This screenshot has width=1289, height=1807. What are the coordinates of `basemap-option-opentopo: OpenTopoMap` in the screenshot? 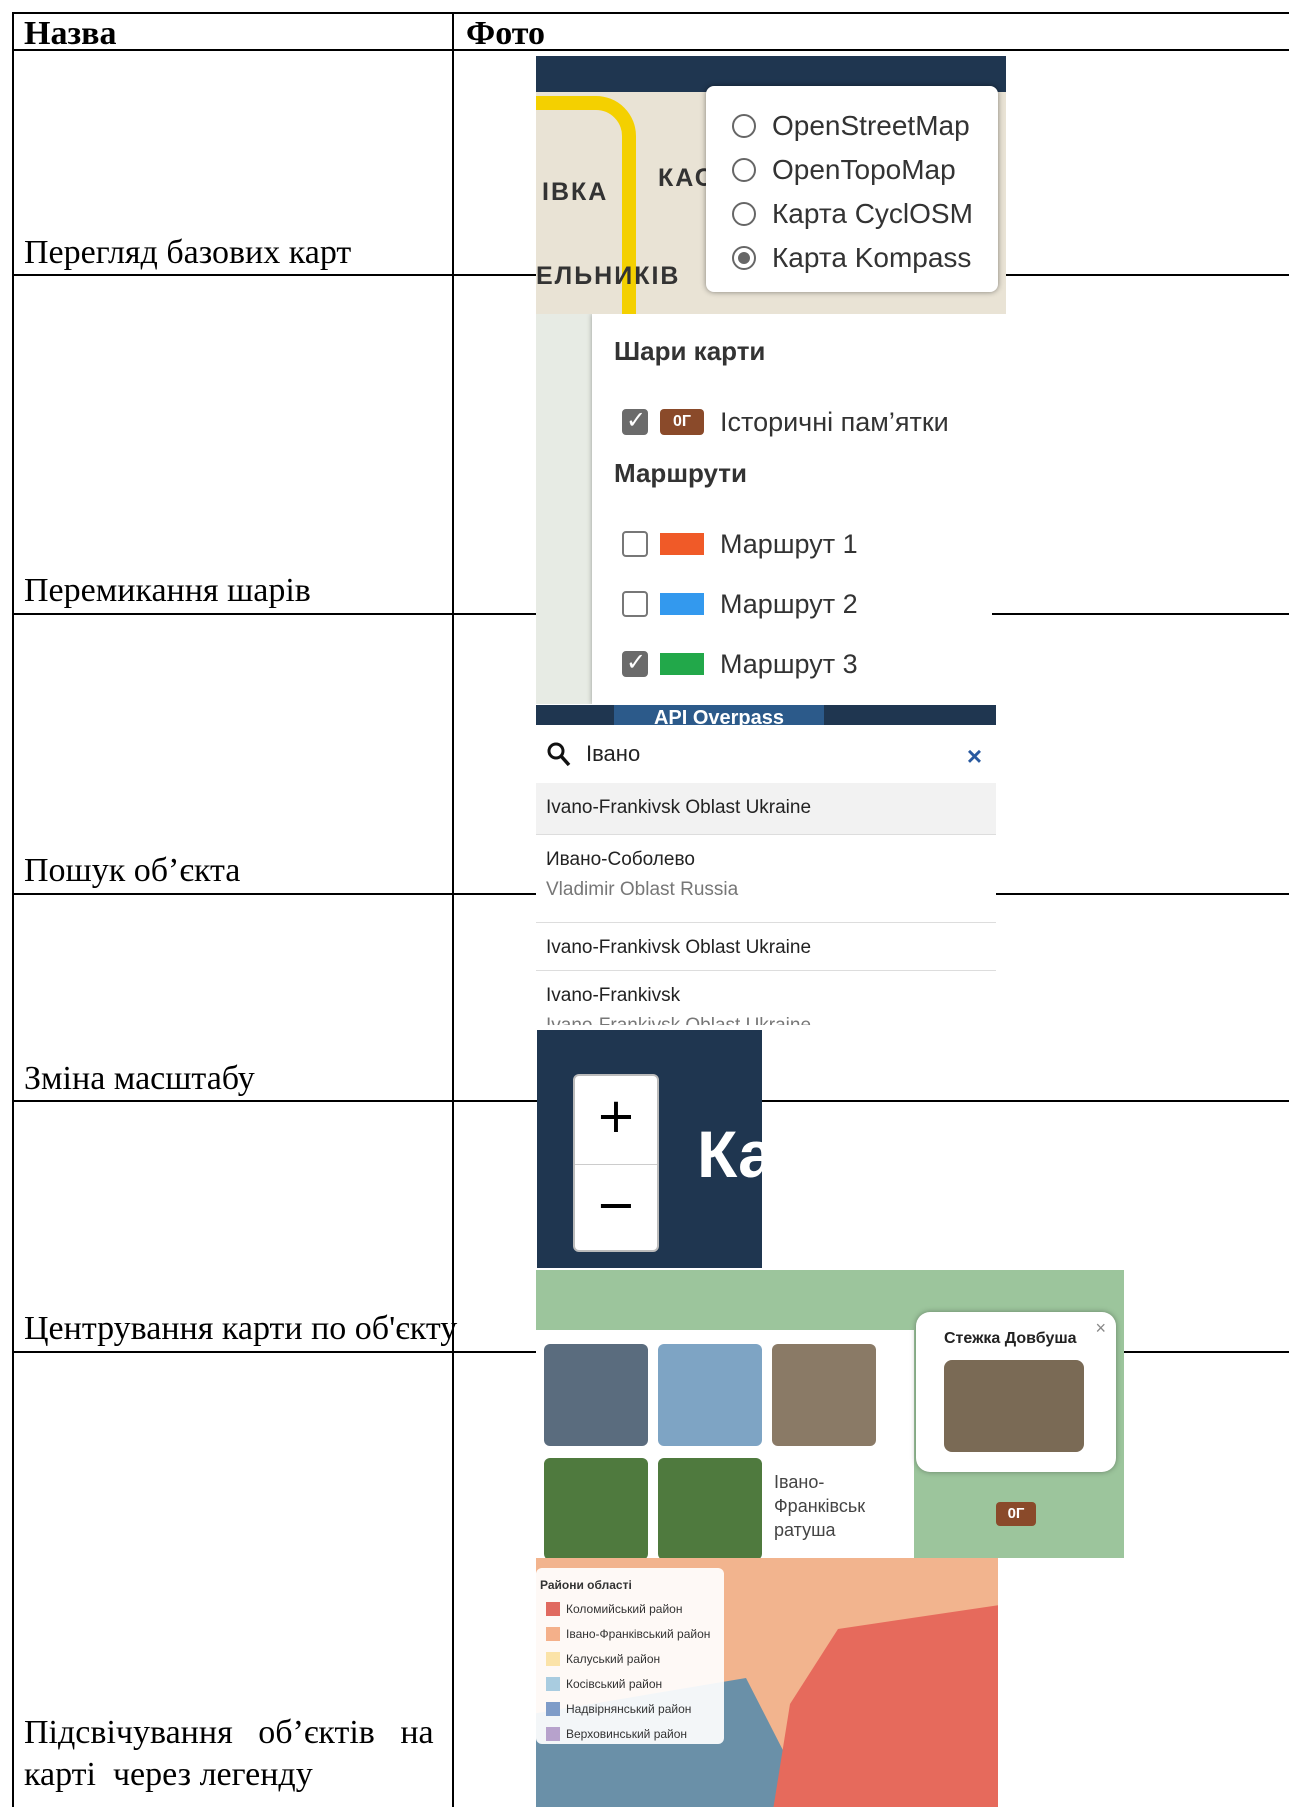 It's located at (865, 170).